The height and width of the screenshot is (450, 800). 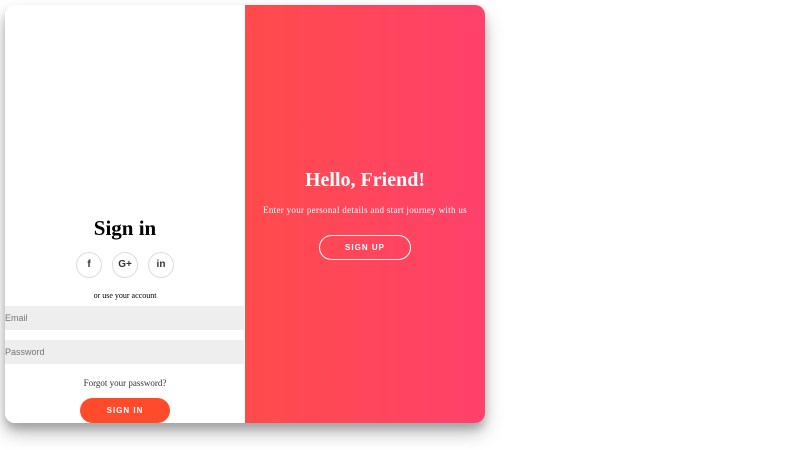 What do you see at coordinates (365, 247) in the screenshot?
I see `sign-up-button: SIGN UP` at bounding box center [365, 247].